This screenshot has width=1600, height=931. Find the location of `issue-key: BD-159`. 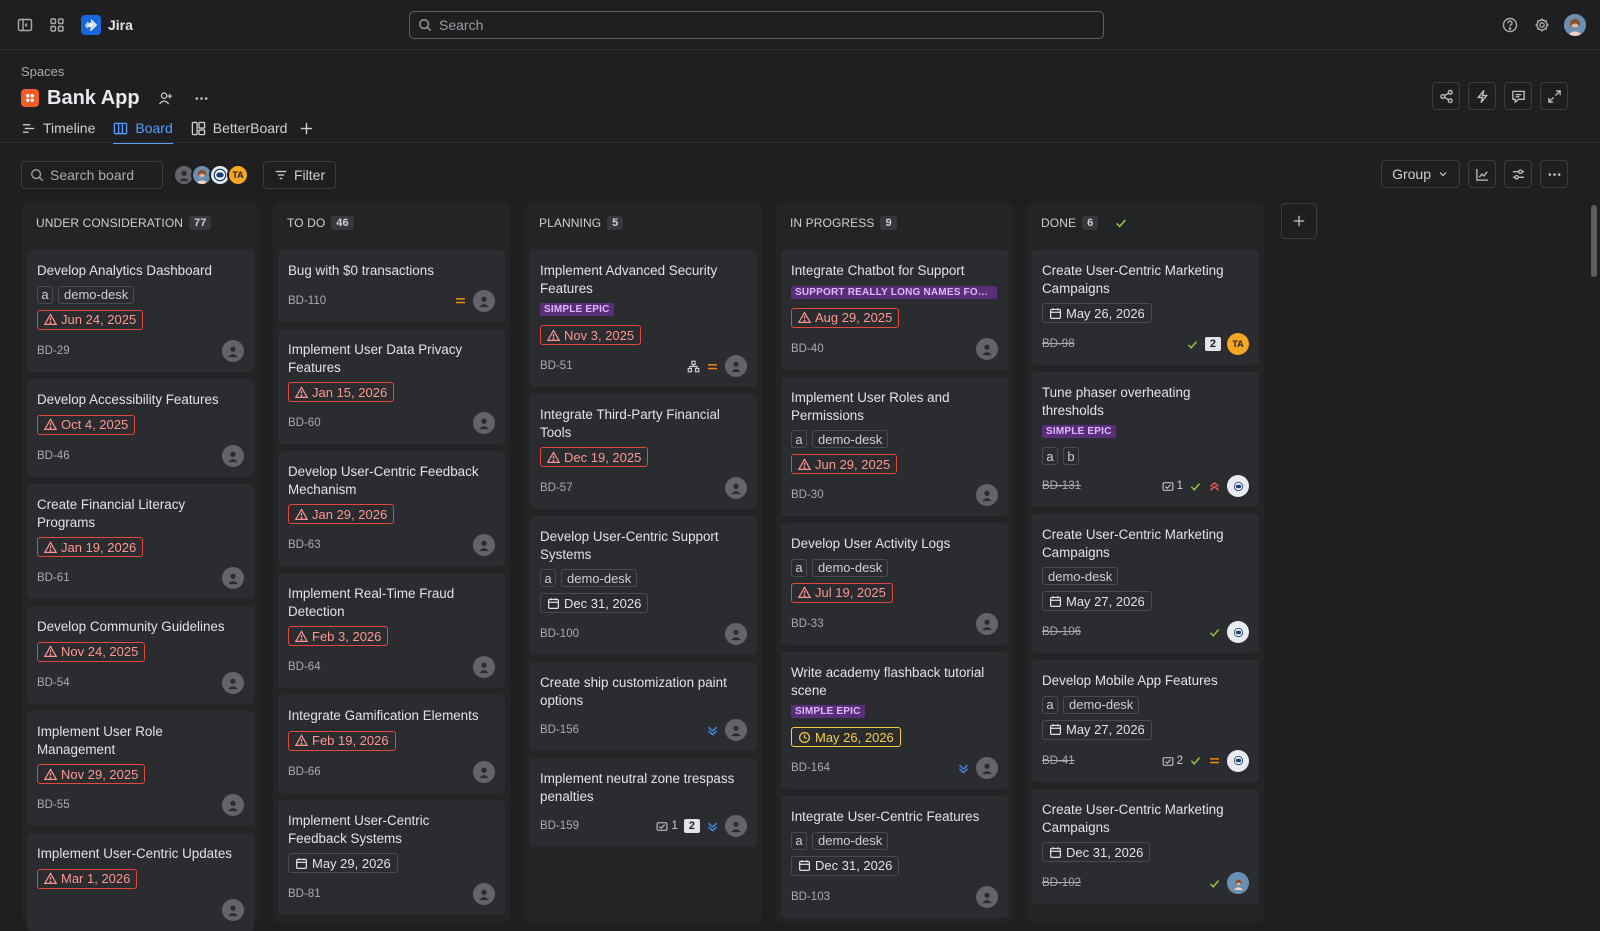

issue-key: BD-159 is located at coordinates (598, 826).